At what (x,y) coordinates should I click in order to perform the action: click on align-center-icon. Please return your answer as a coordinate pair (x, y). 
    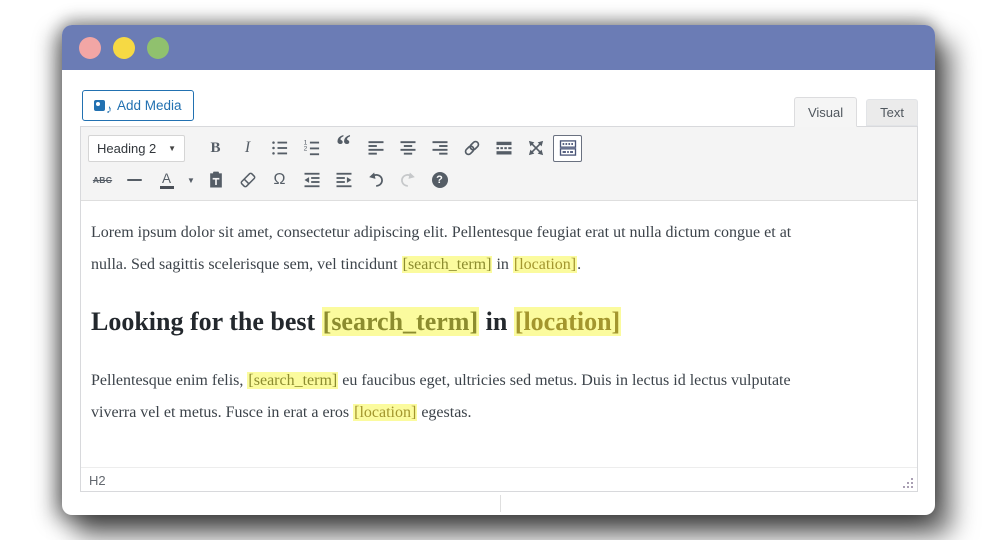
    Looking at the image, I should click on (407, 148).